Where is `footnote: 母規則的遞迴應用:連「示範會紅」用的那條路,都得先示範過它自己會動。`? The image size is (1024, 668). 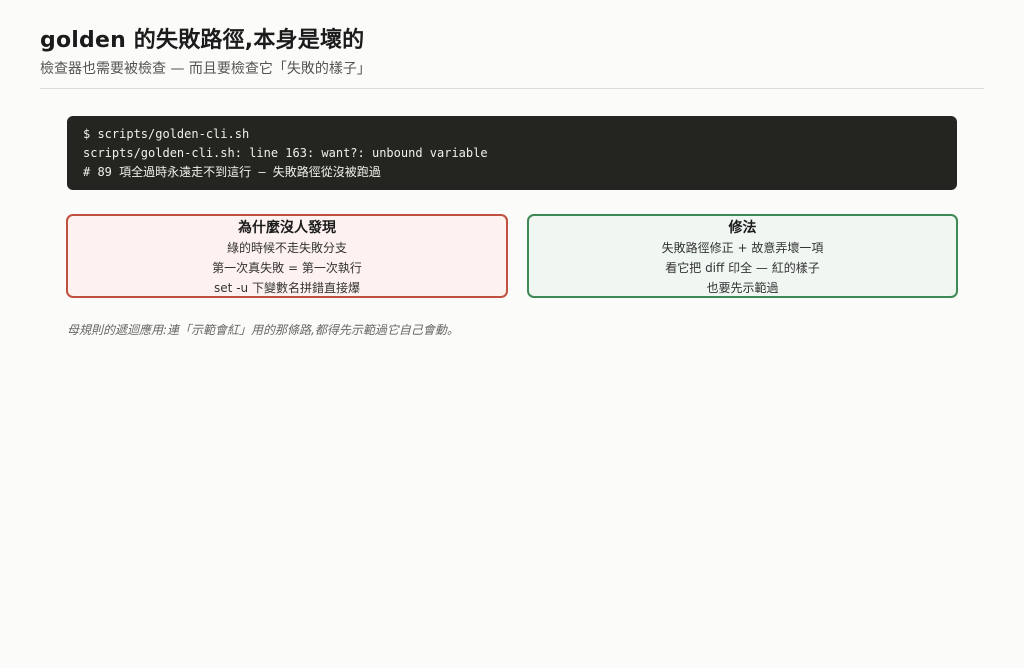
footnote: 母規則的遞迴應用:連「示範會紅」用的那條路,都得先示範過它自己會動。 is located at coordinates (263, 330).